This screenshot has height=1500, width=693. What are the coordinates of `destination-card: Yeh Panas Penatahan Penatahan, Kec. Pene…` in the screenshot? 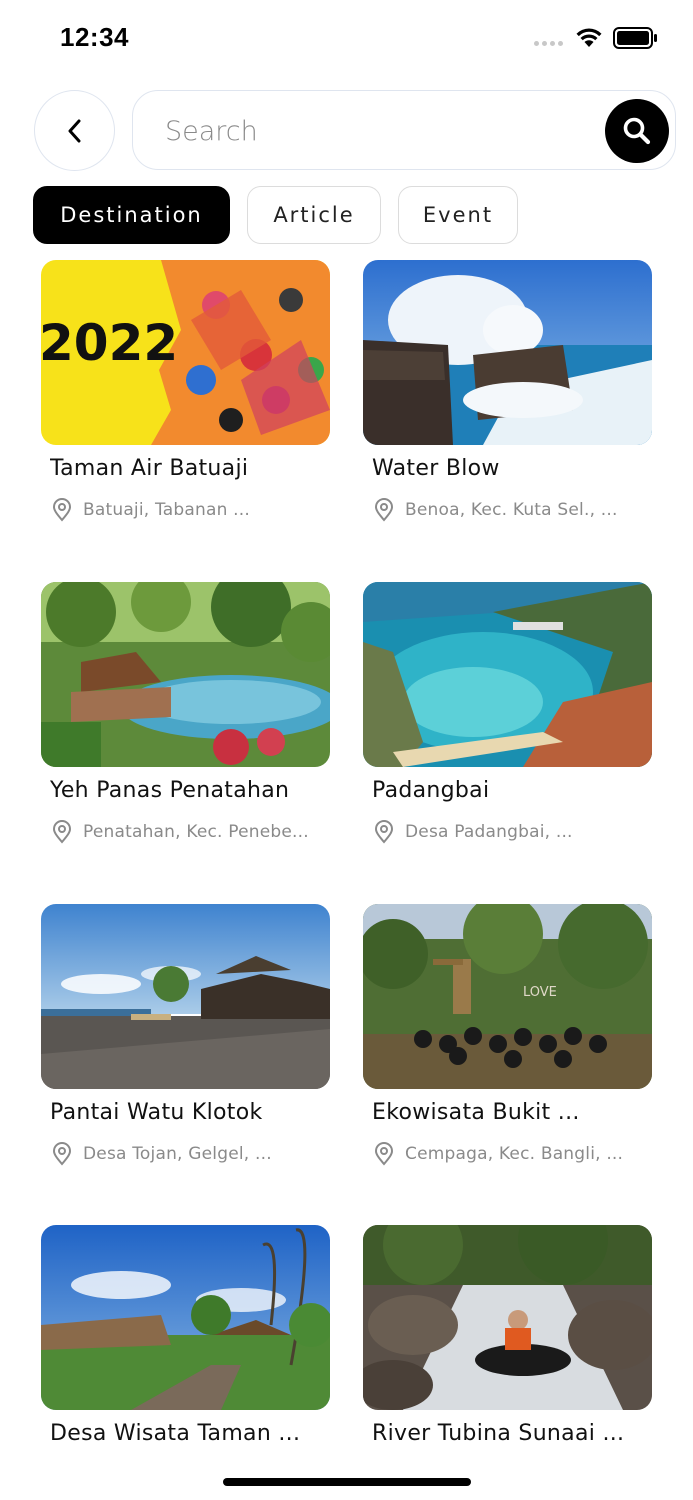 It's located at (185, 713).